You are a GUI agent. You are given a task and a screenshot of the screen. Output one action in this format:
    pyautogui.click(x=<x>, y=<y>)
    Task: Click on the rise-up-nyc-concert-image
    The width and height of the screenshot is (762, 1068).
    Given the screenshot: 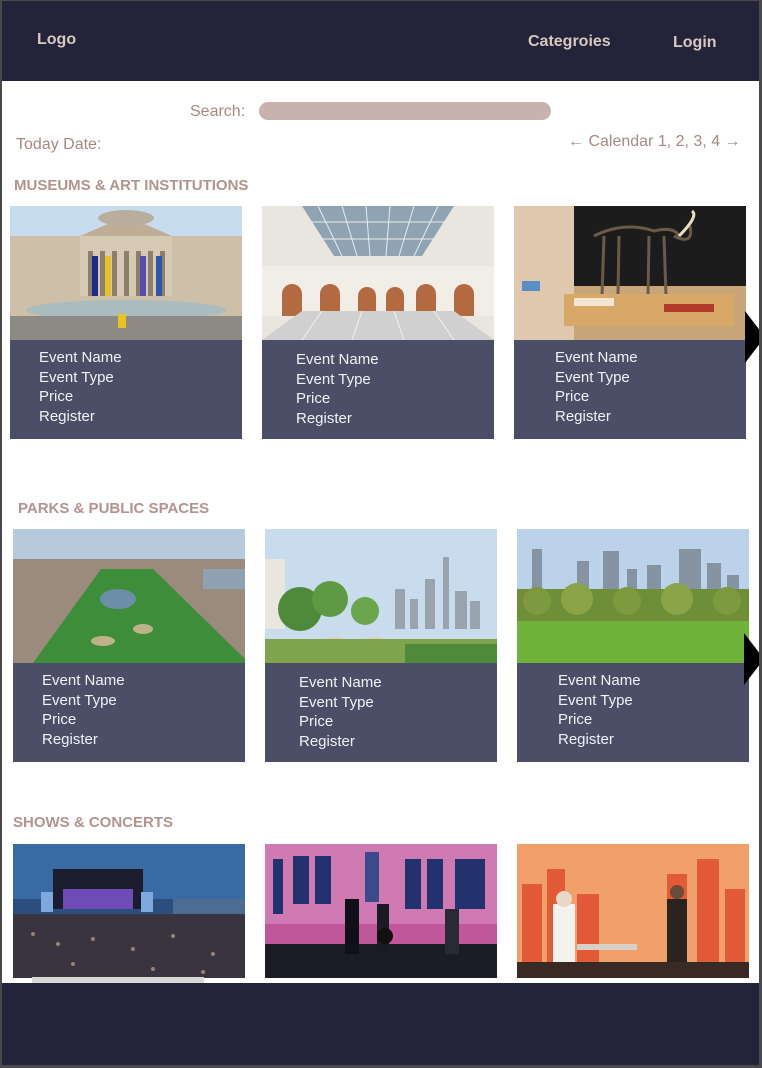 What is the action you would take?
    pyautogui.click(x=381, y=911)
    